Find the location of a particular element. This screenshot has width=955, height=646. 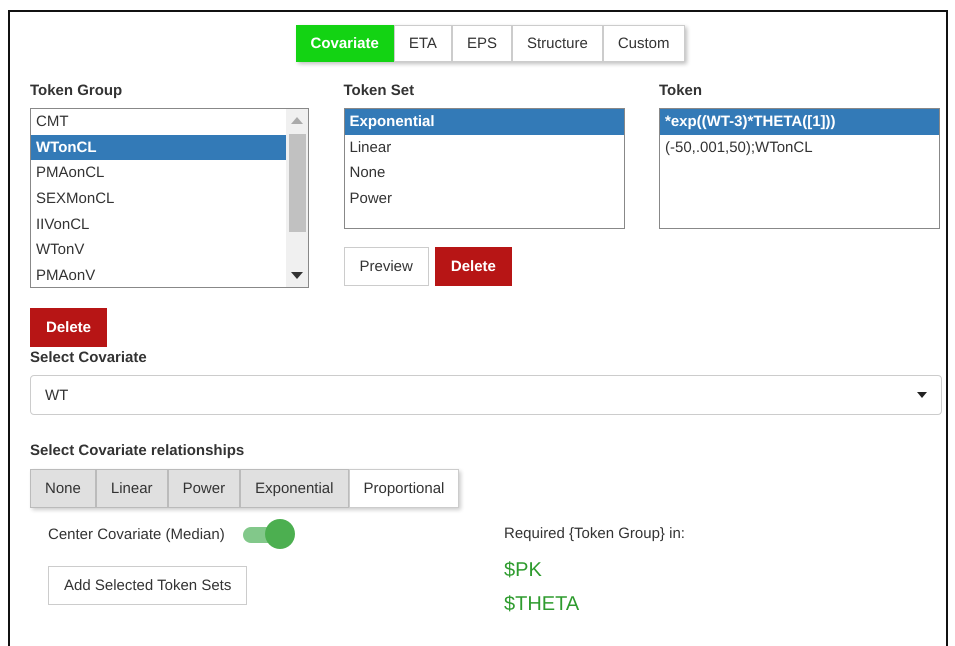

select-covariate-label: Select Covariate is located at coordinates (89, 357).